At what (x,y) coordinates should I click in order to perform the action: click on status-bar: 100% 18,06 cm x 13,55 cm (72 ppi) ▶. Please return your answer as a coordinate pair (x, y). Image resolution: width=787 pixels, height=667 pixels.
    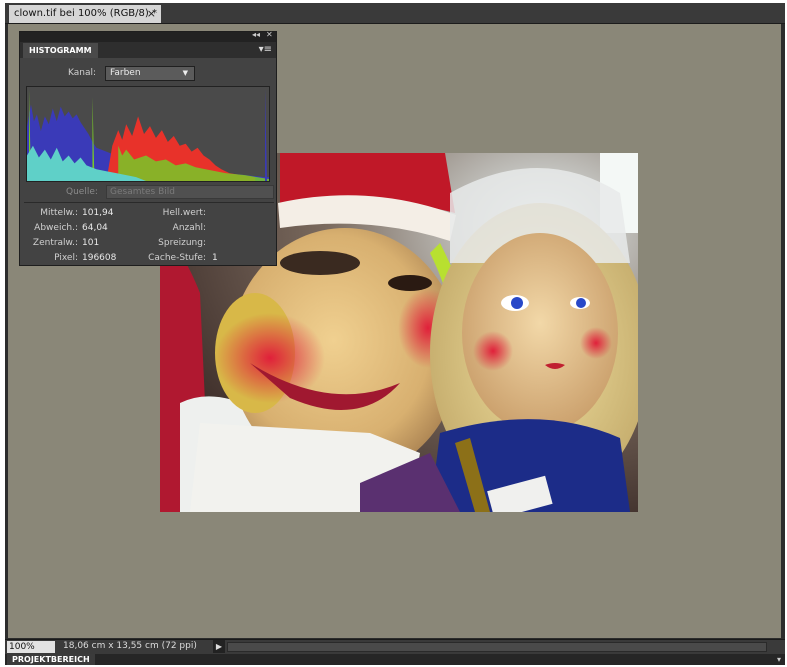
    Looking at the image, I should click on (395, 646).